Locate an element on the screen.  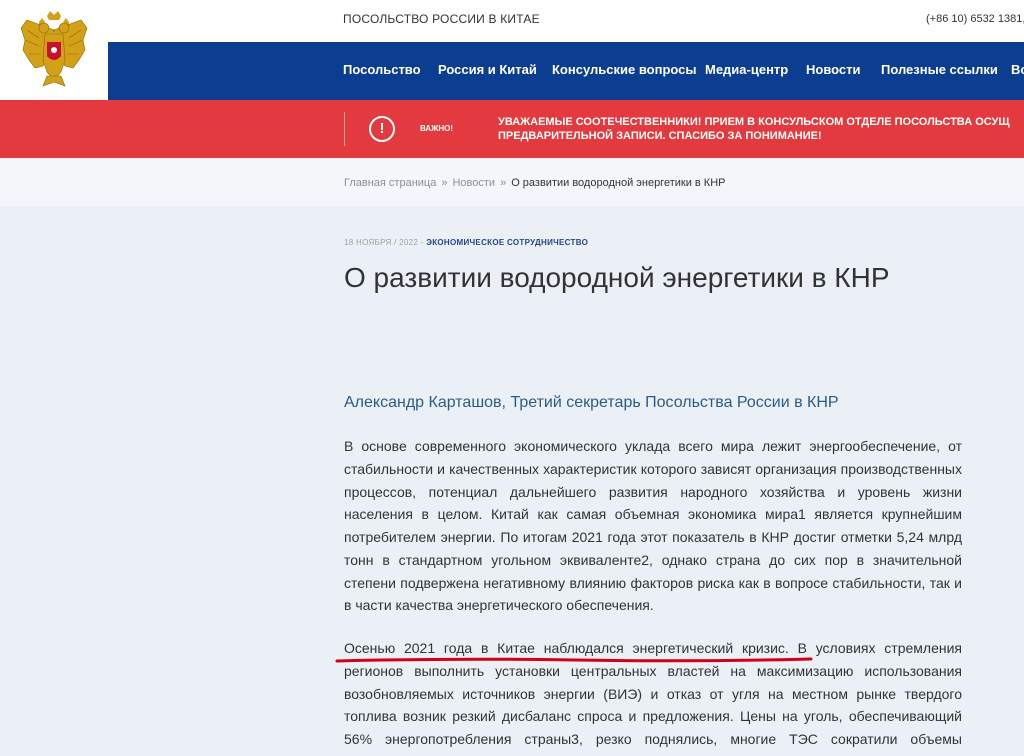
breadcrumb-current: О развитии водородной энергетики в КНР is located at coordinates (618, 183).